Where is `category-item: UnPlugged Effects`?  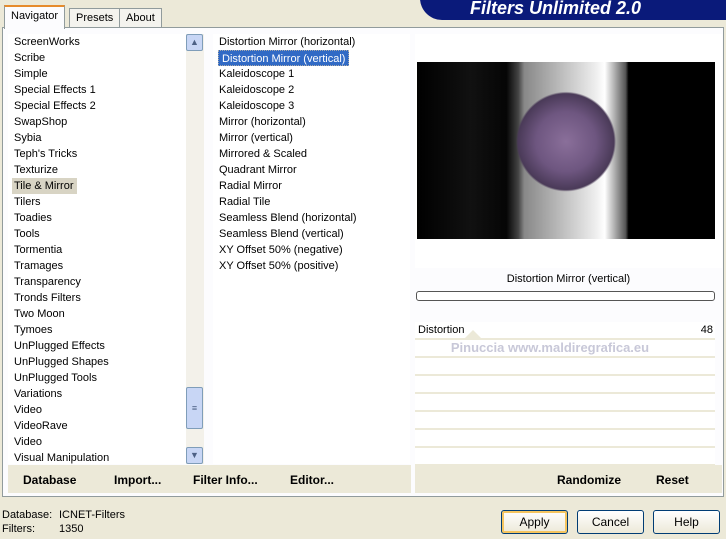
category-item: UnPlugged Effects is located at coordinates (97, 346).